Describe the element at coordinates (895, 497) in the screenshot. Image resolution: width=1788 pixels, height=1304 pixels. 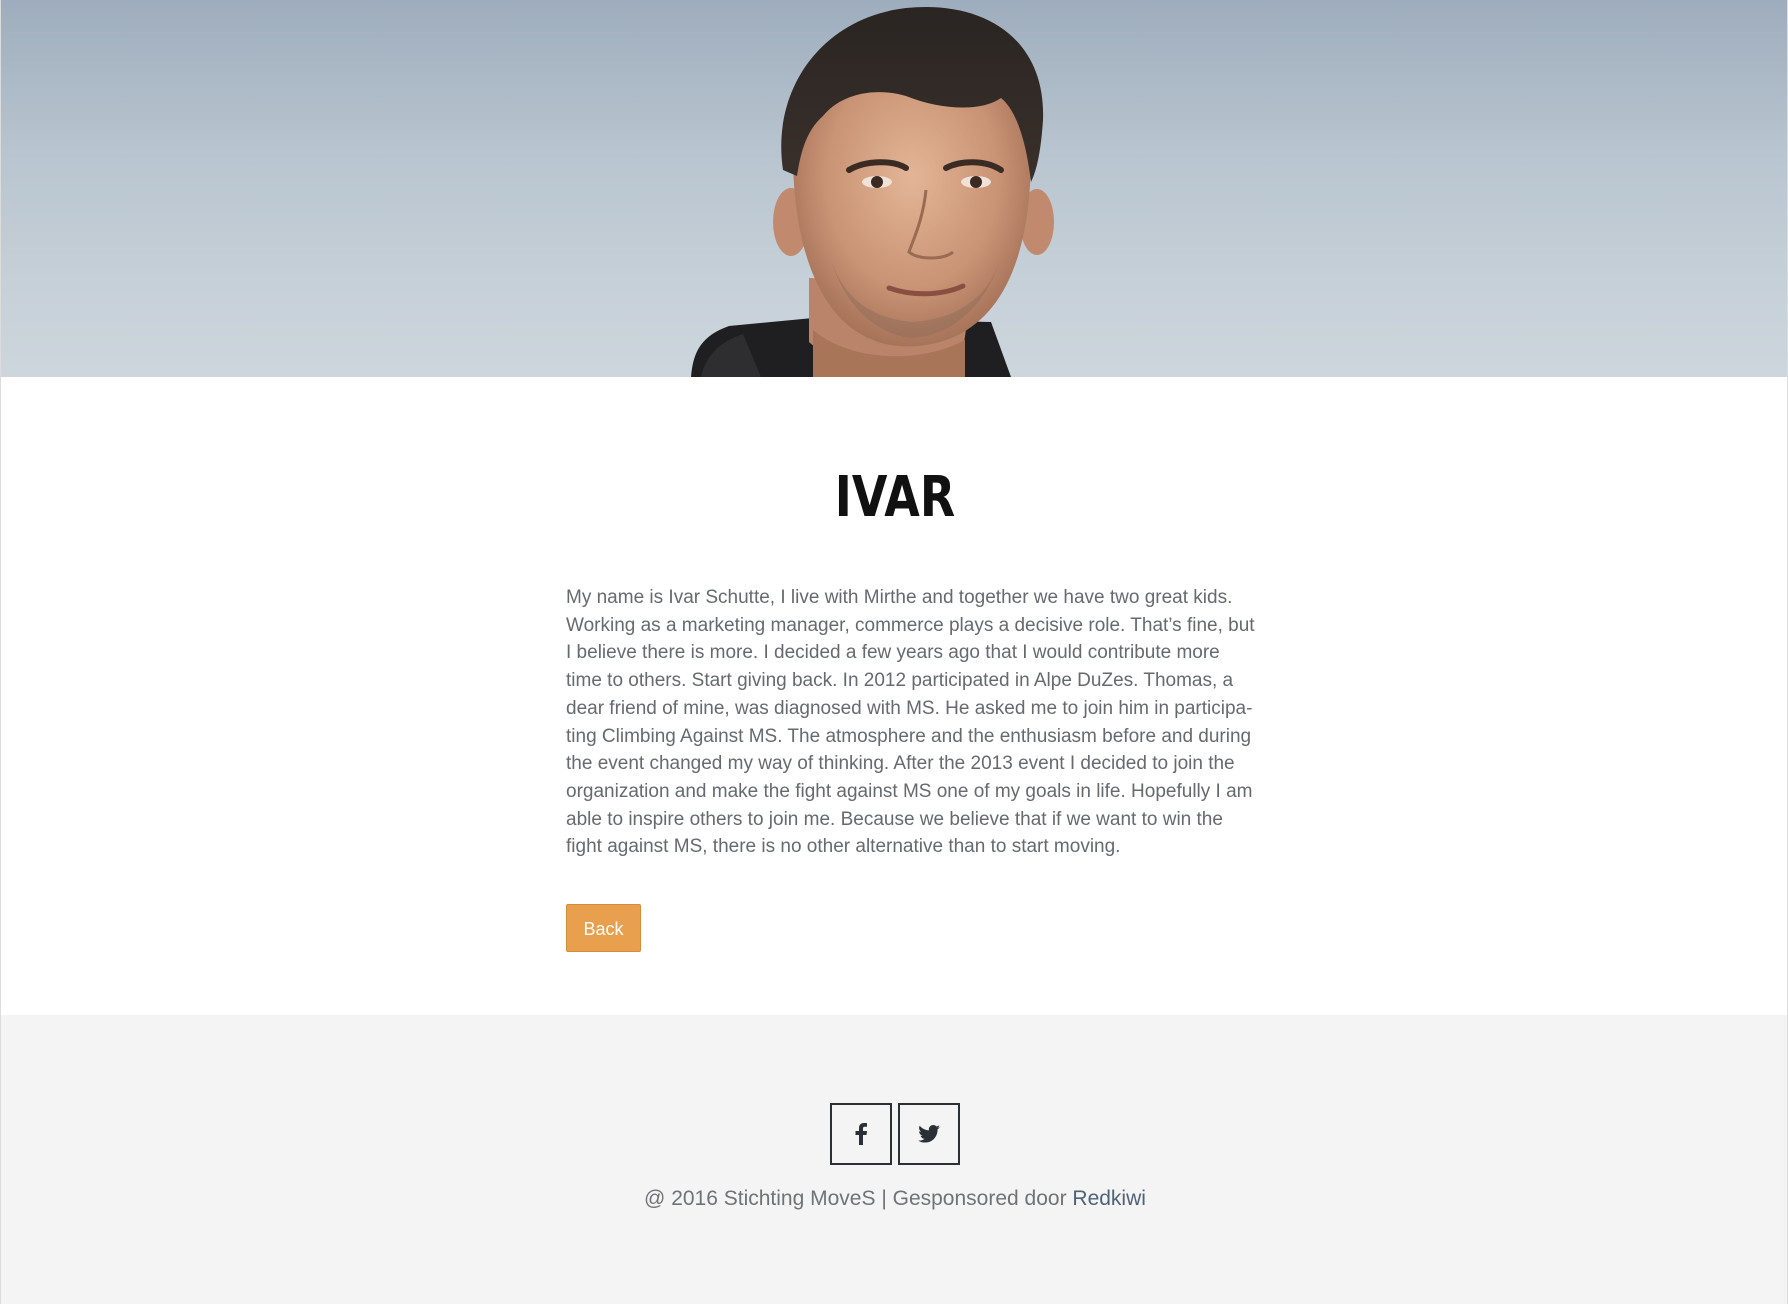
I see `page-title: IVAR` at that location.